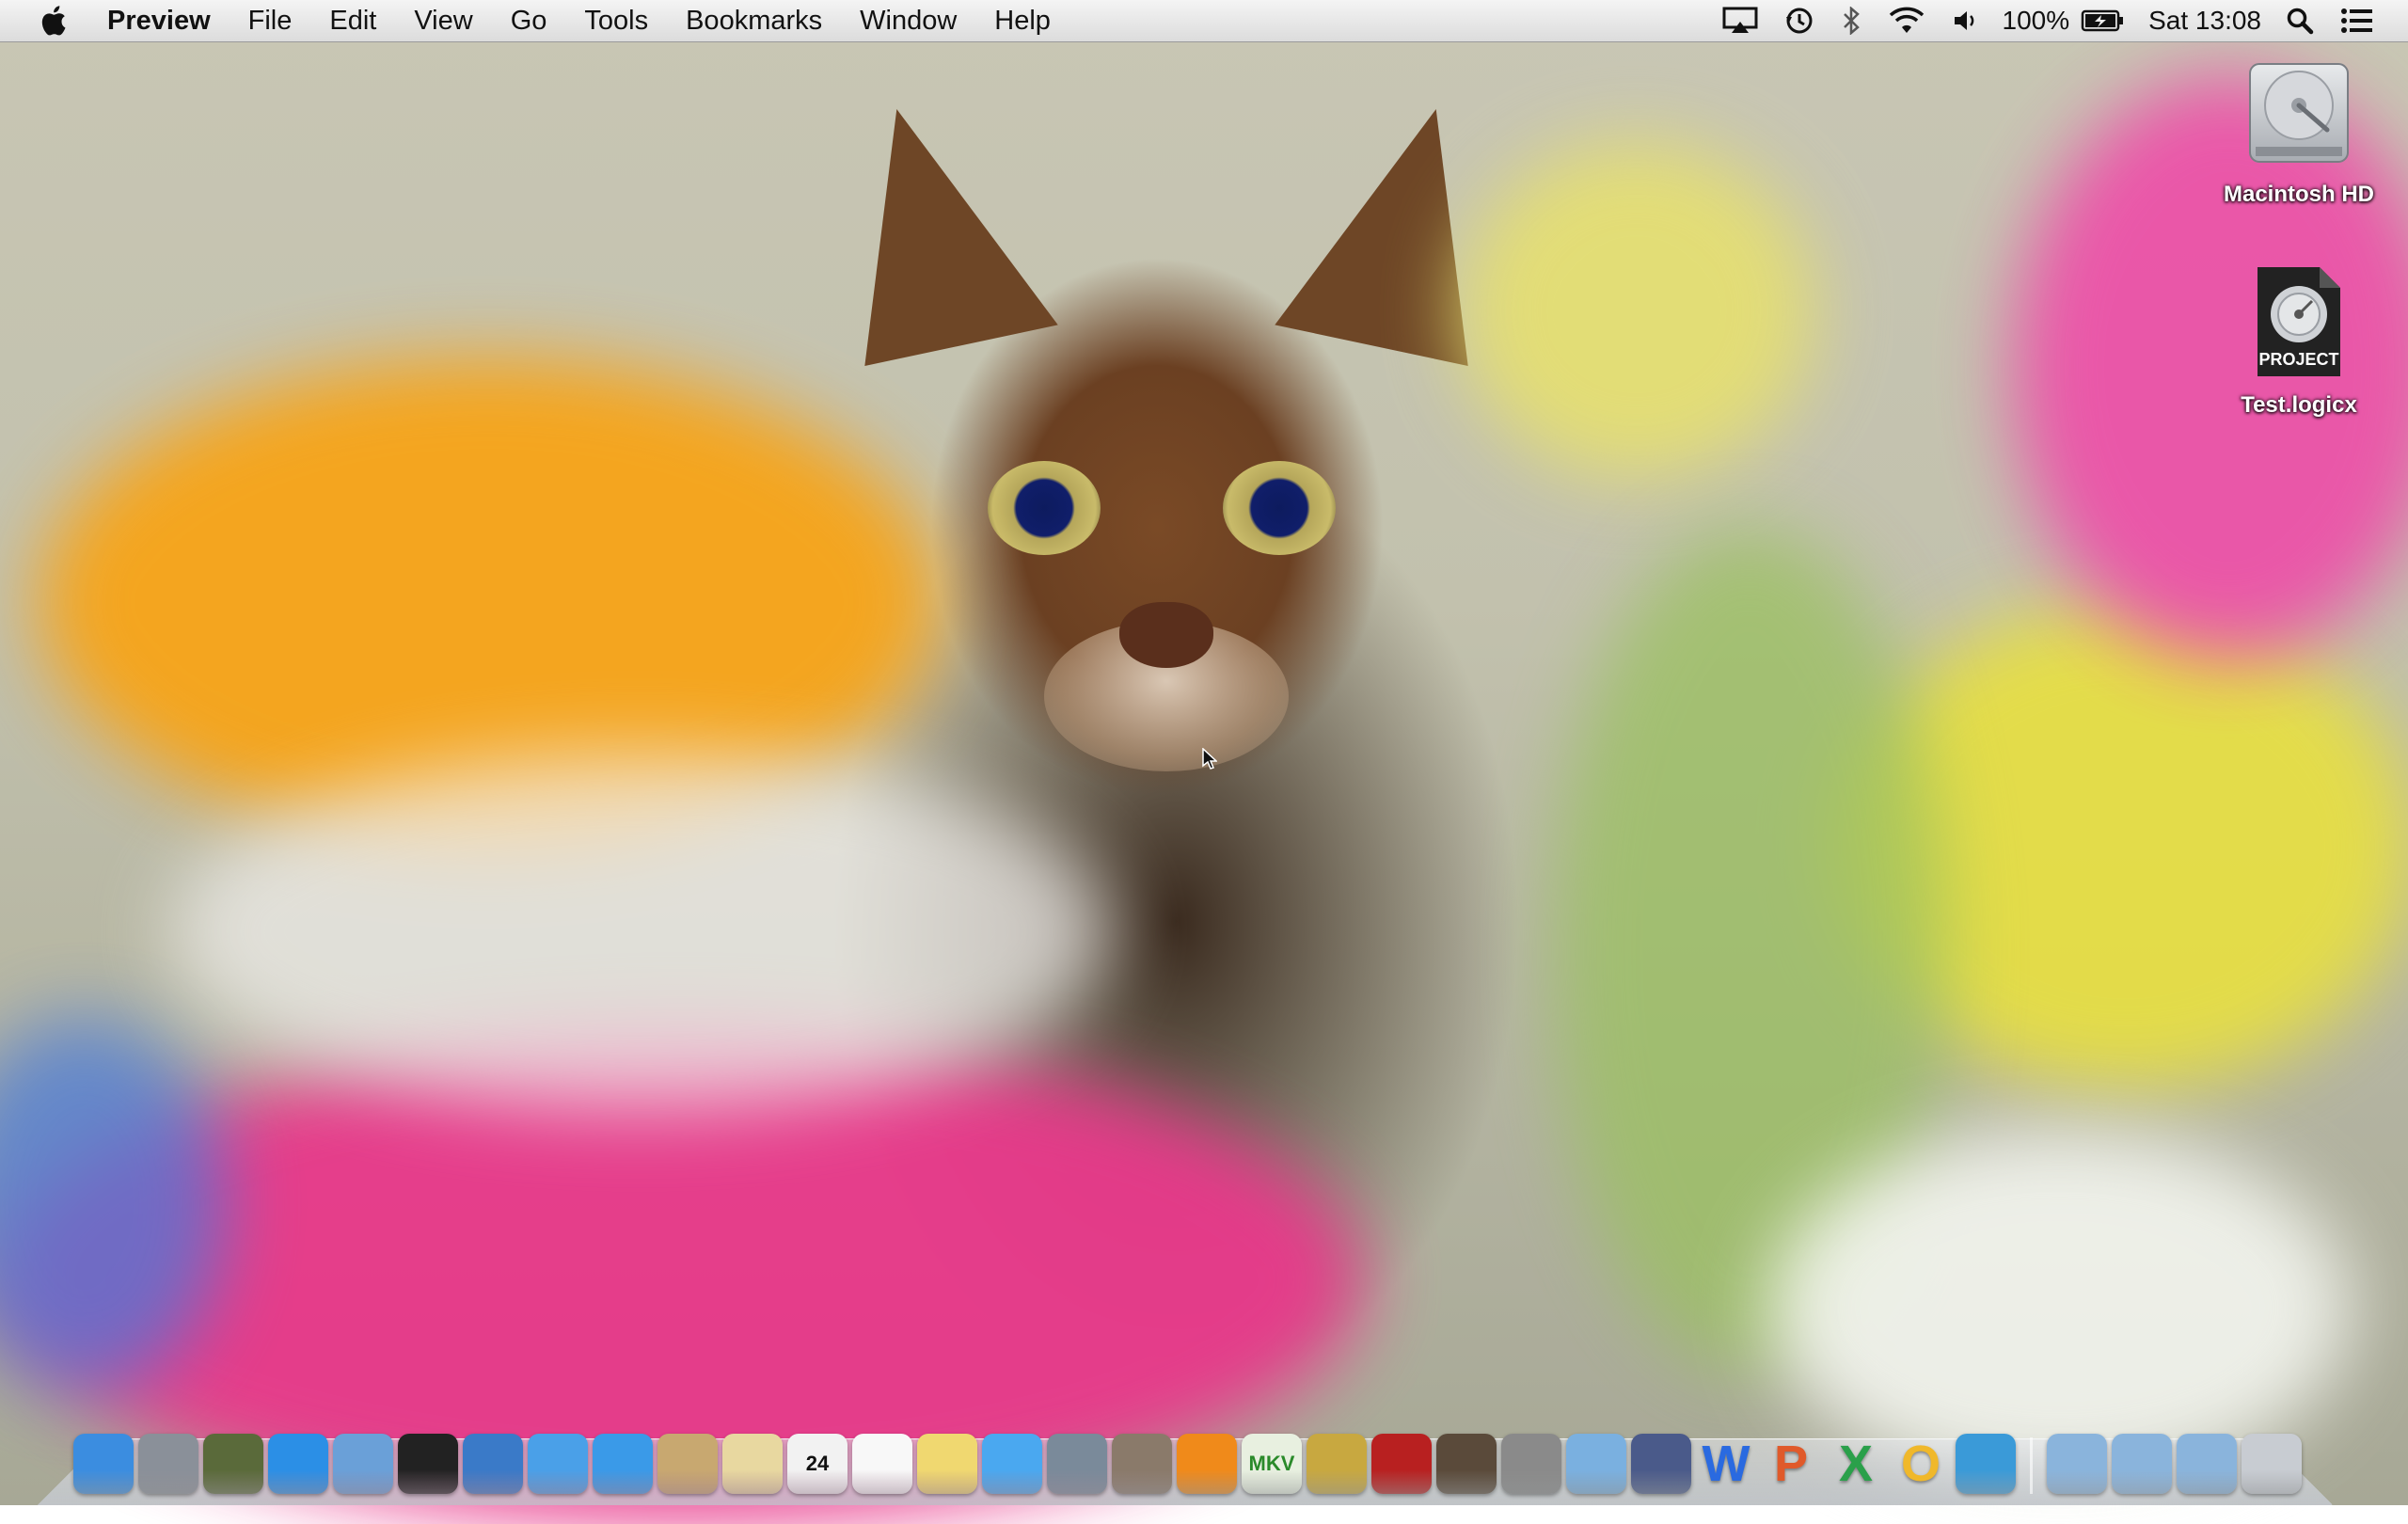 The width and height of the screenshot is (2408, 1524). I want to click on cat-eye-left, so click(1045, 508).